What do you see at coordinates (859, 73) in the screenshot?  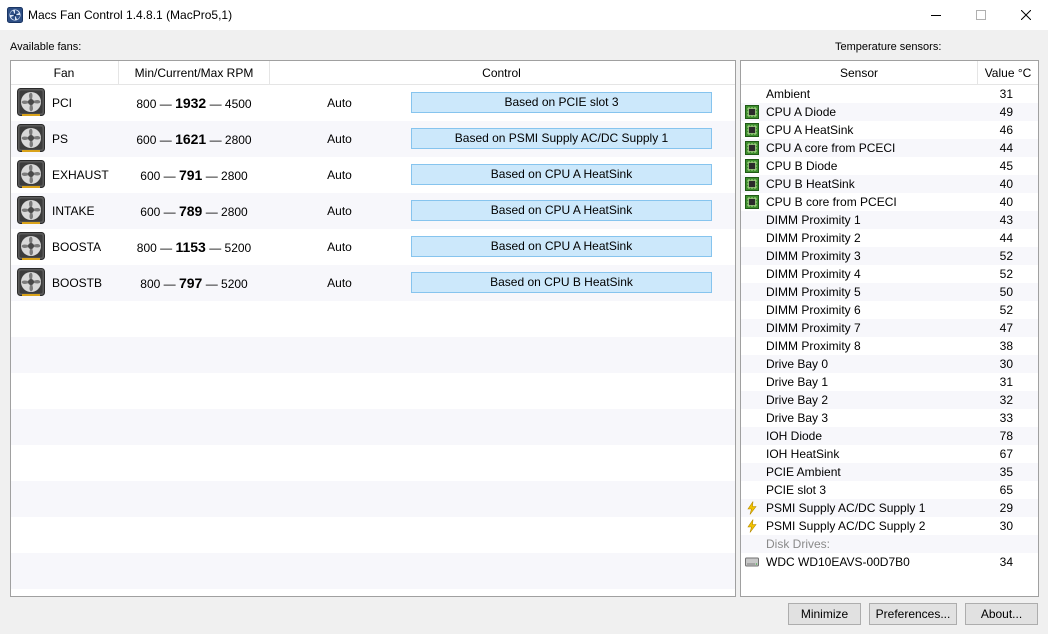 I see `sensor-column-header: Sensor` at bounding box center [859, 73].